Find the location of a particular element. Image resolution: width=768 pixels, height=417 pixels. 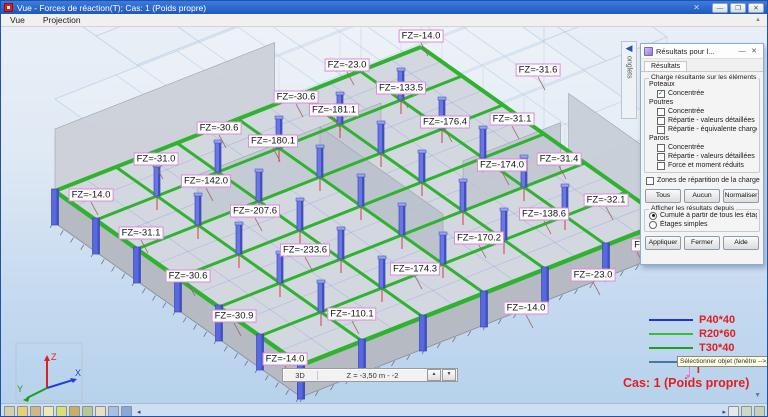

dialog-close-icon: ✕ is located at coordinates (754, 51).